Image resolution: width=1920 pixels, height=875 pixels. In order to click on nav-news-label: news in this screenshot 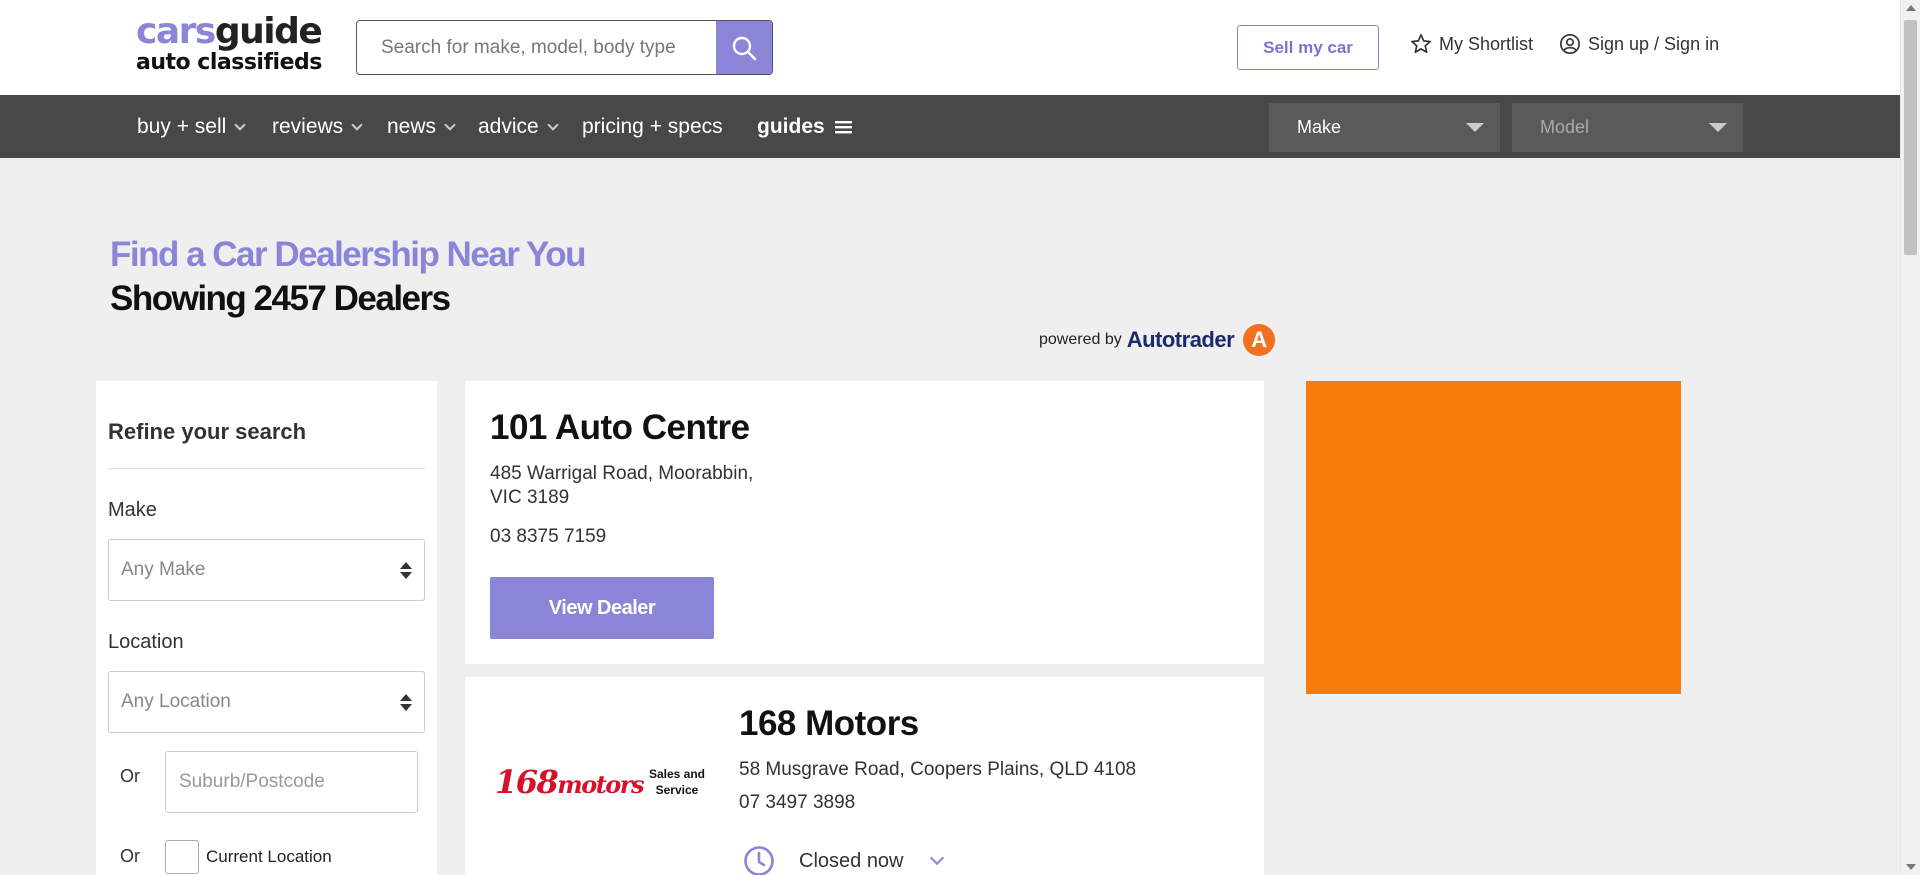, I will do `click(412, 126)`.